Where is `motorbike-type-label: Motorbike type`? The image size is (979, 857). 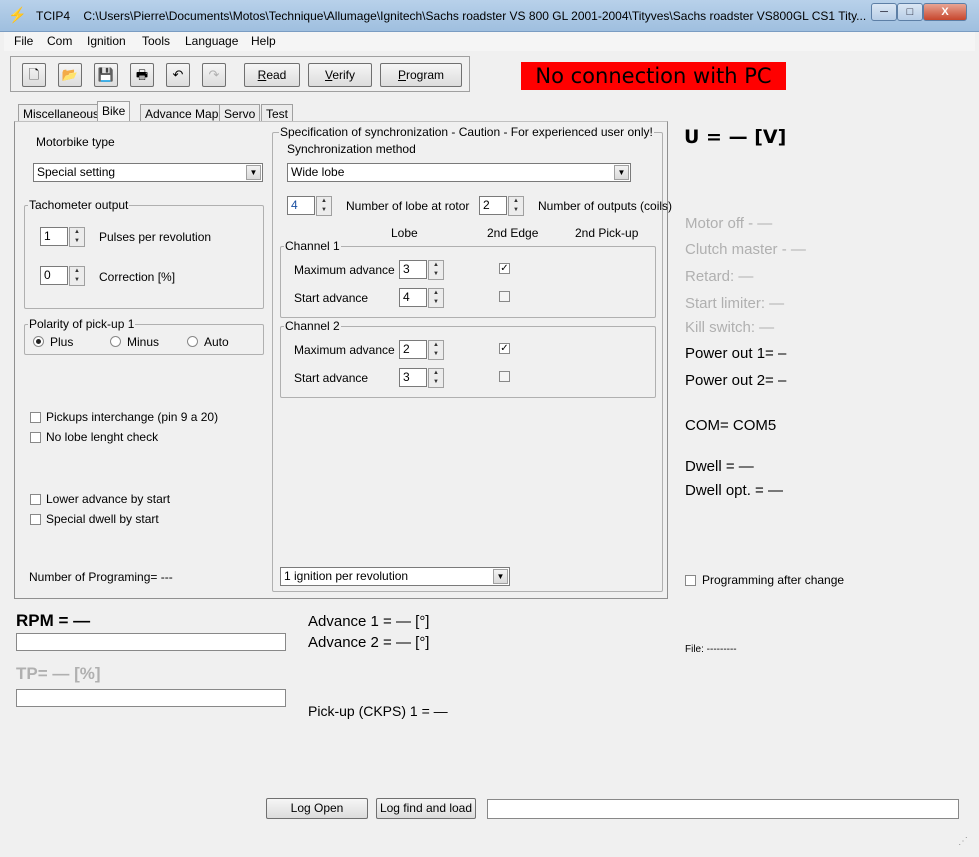 motorbike-type-label: Motorbike type is located at coordinates (75, 142).